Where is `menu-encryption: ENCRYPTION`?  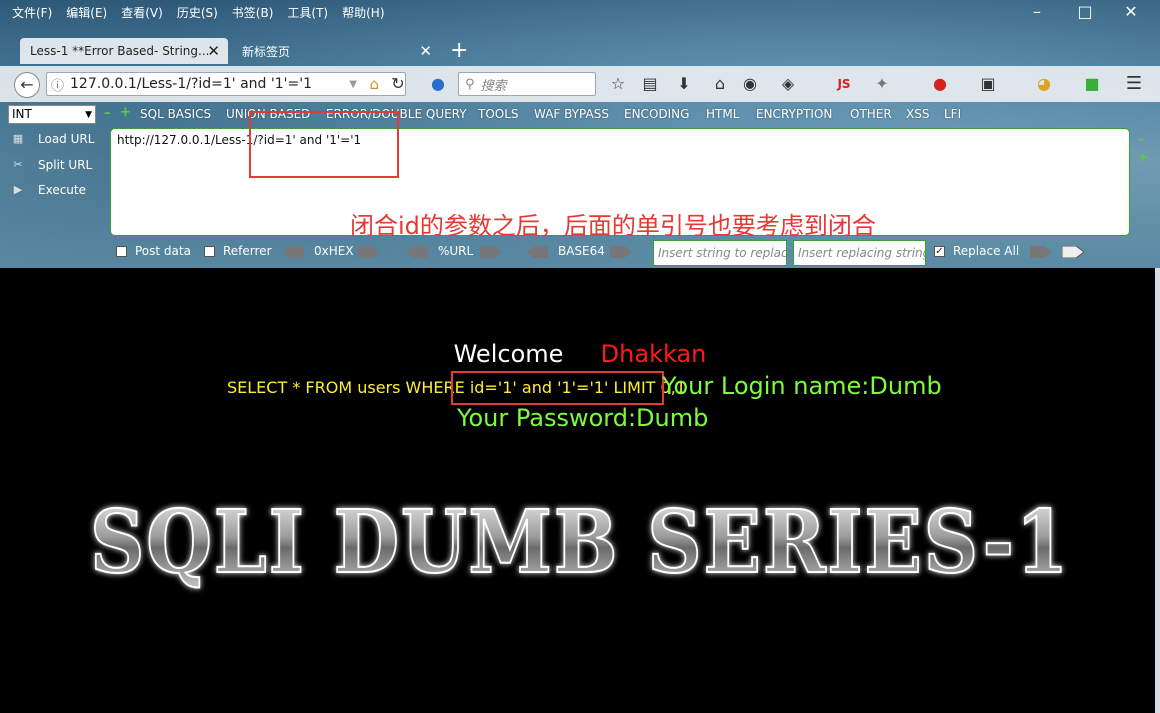
menu-encryption: ENCRYPTION is located at coordinates (794, 114).